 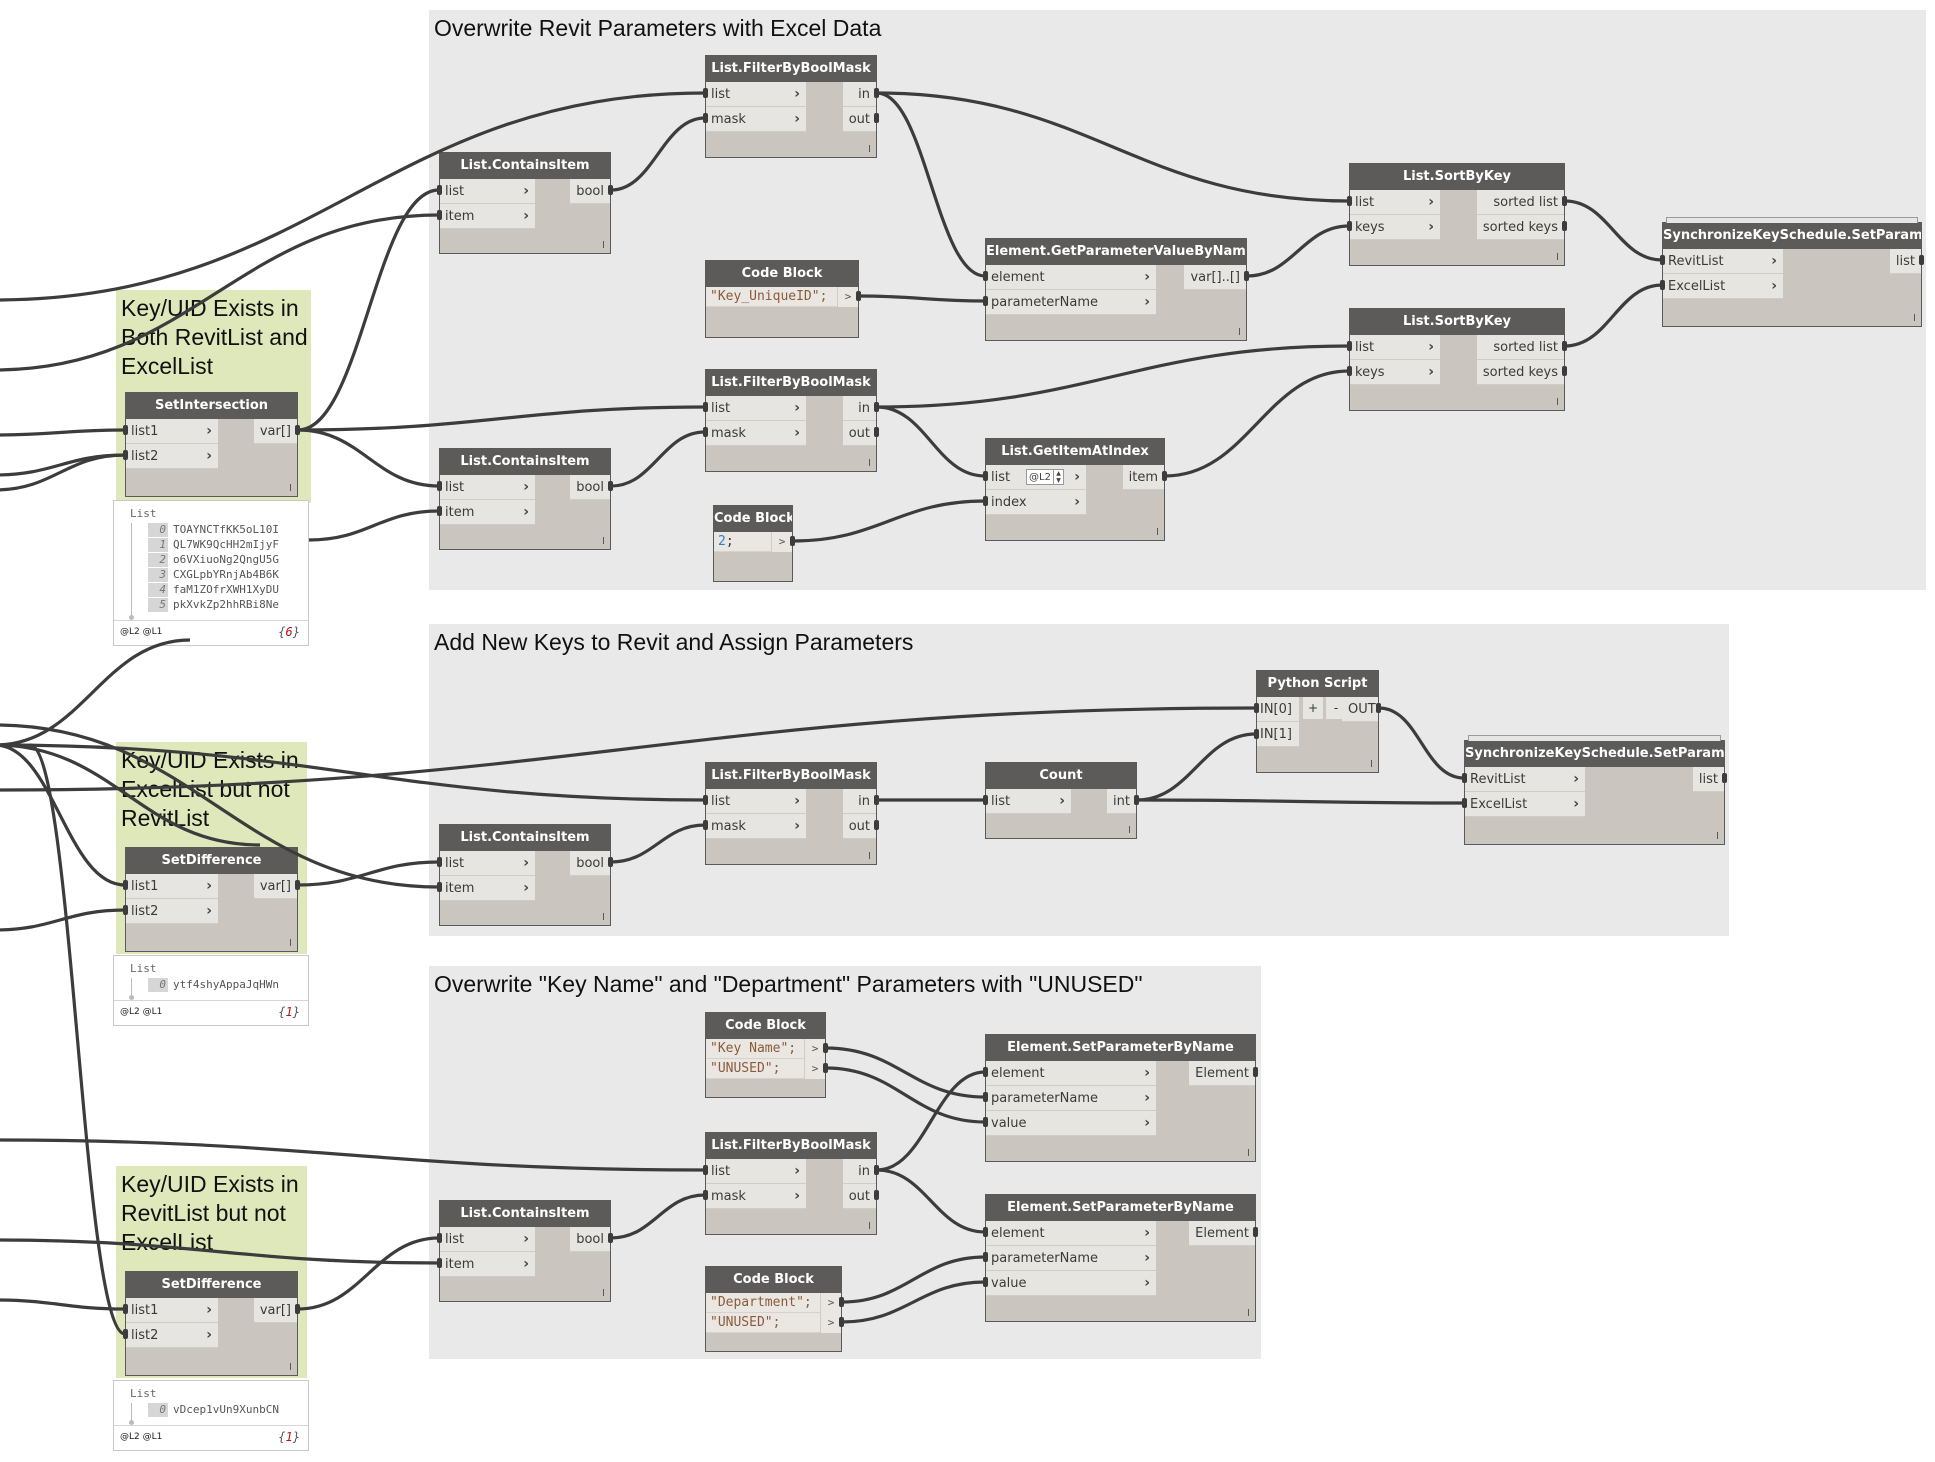 I want to click on code-line: 2; >, so click(x=753, y=542).